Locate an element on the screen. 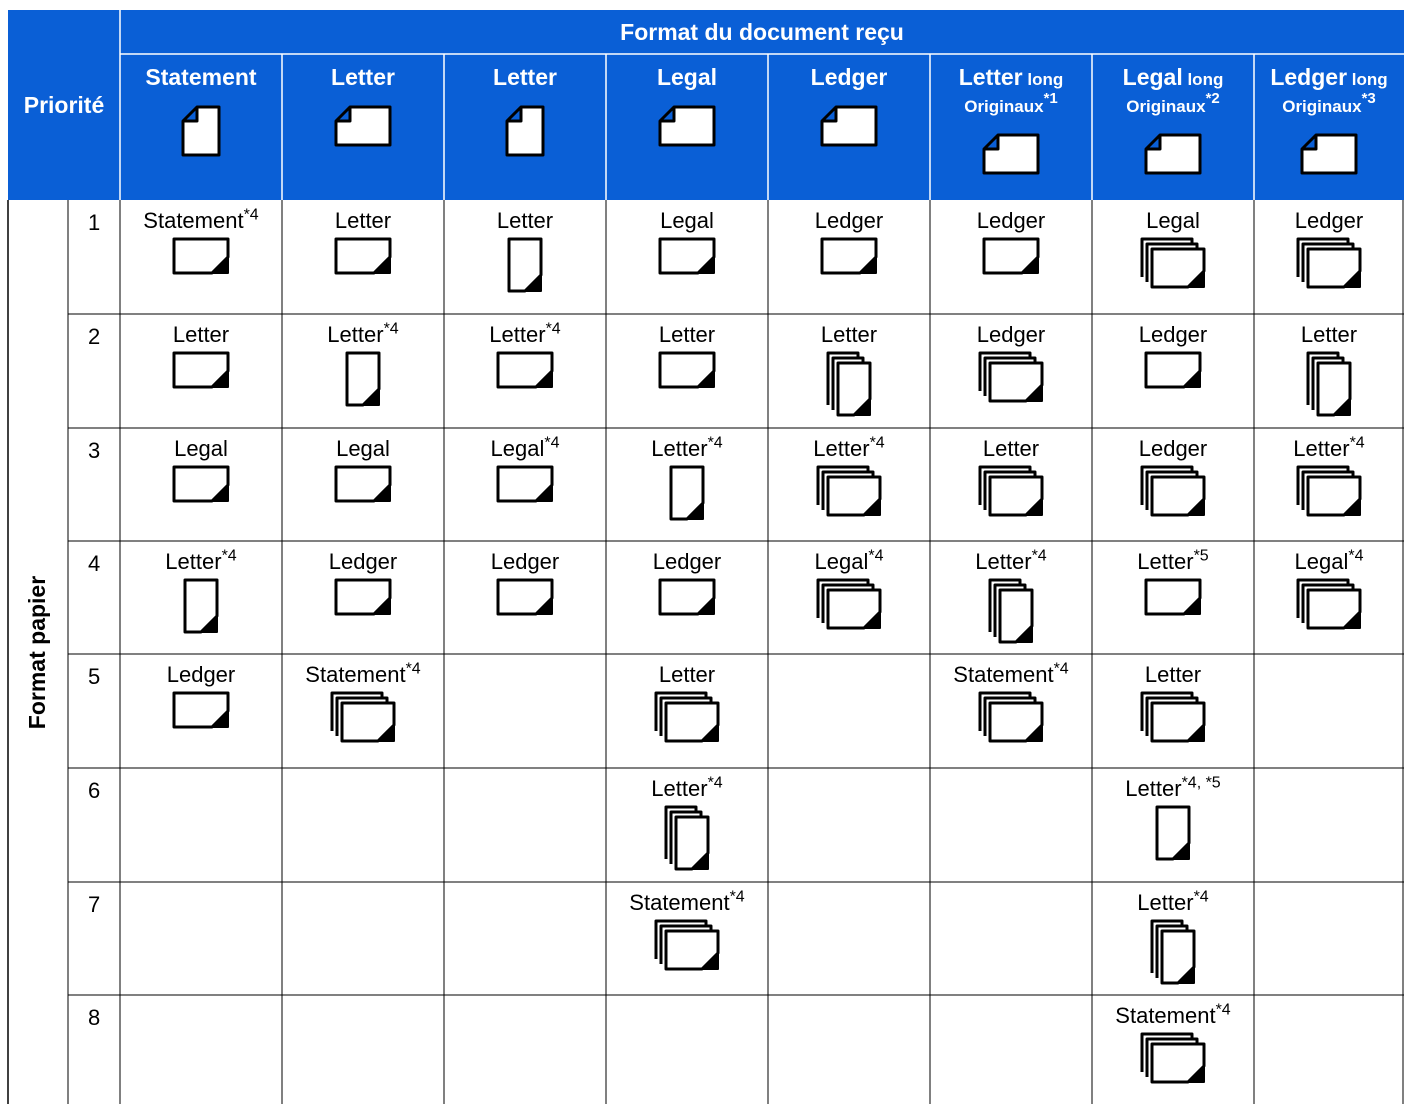  column-header: Statement is located at coordinates (201, 127).